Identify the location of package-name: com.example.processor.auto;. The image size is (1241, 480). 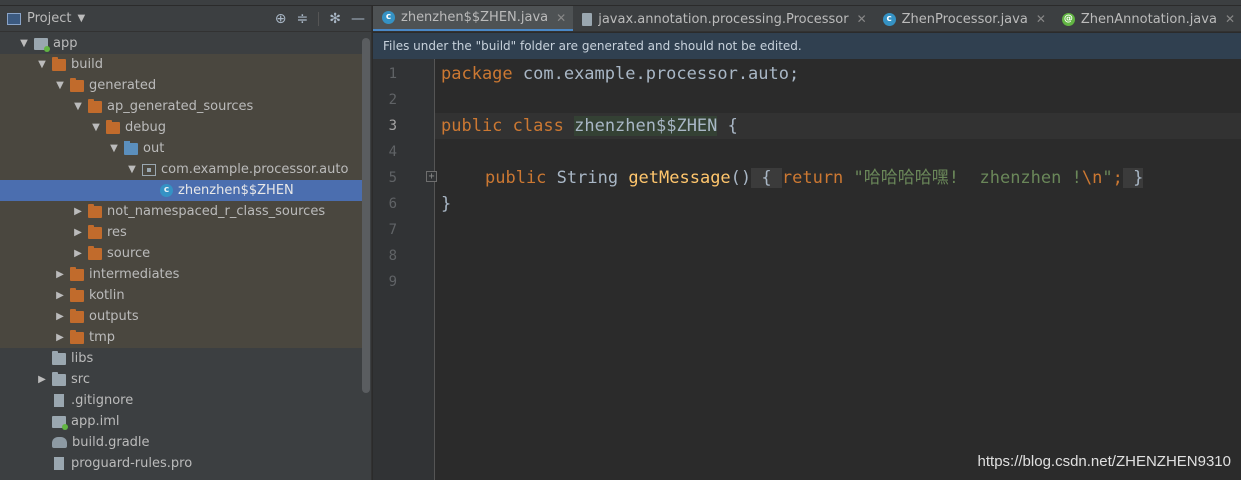
(656, 74).